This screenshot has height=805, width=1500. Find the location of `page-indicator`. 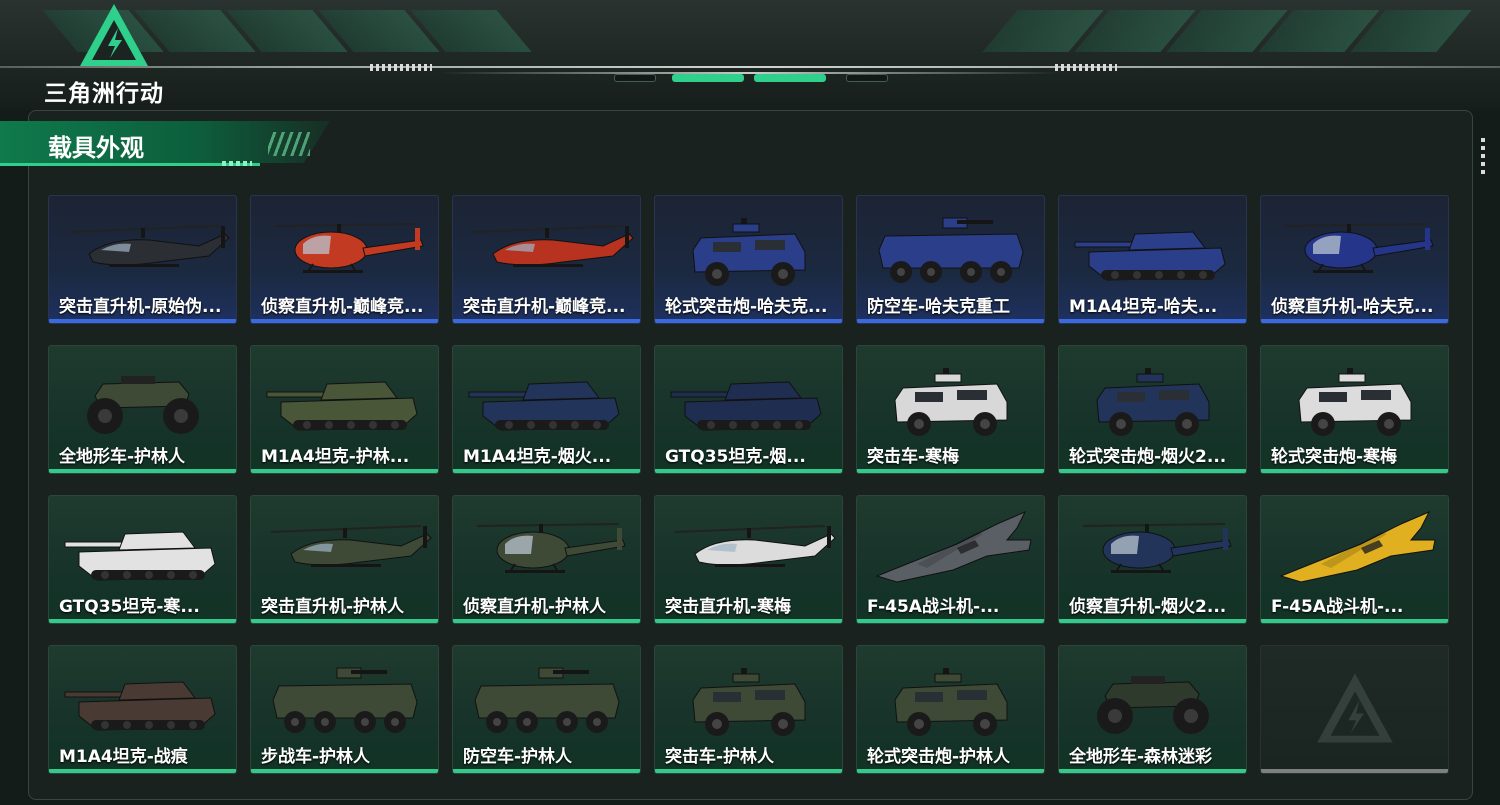

page-indicator is located at coordinates (867, 78).